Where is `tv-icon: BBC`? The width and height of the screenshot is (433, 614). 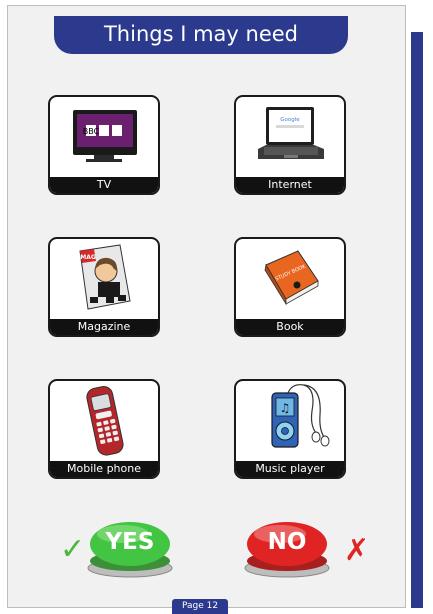
tv-icon: BBC is located at coordinates (104, 137).